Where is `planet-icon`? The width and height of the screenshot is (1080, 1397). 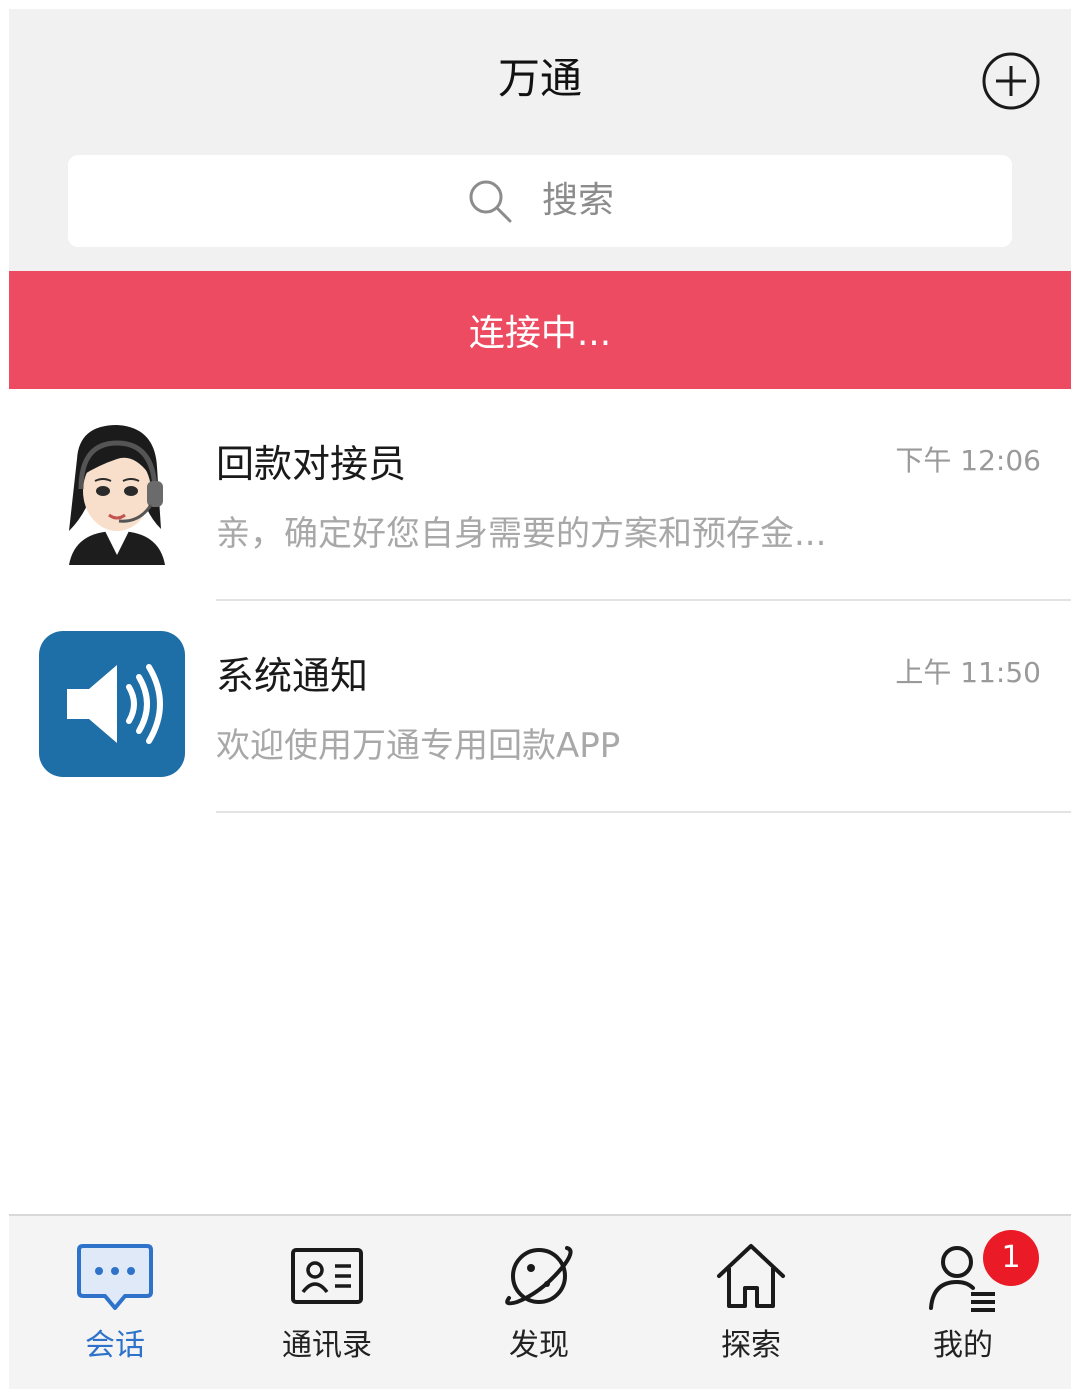
planet-icon is located at coordinates (539, 1276).